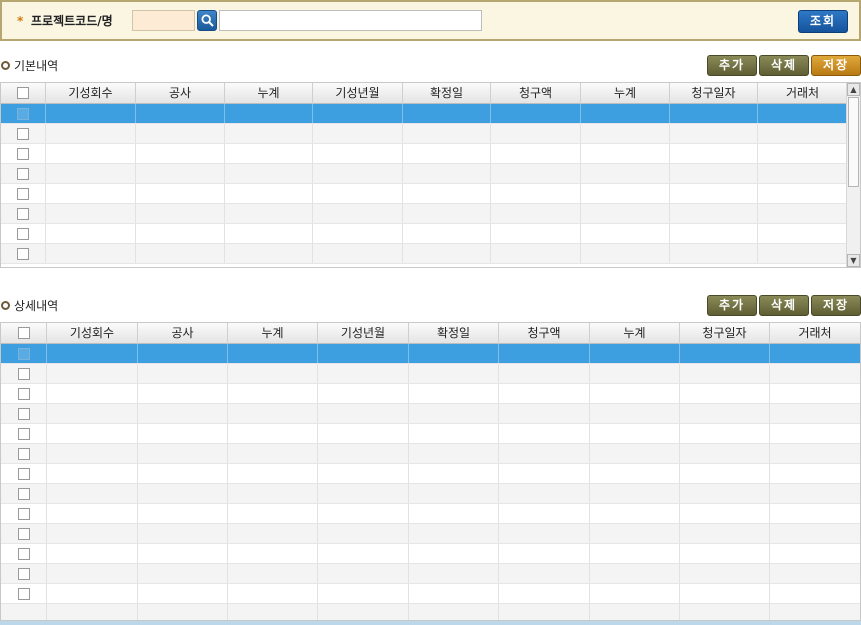 This screenshot has height=625, width=861. What do you see at coordinates (536, 93) in the screenshot?
I see `col-header: 청구액` at bounding box center [536, 93].